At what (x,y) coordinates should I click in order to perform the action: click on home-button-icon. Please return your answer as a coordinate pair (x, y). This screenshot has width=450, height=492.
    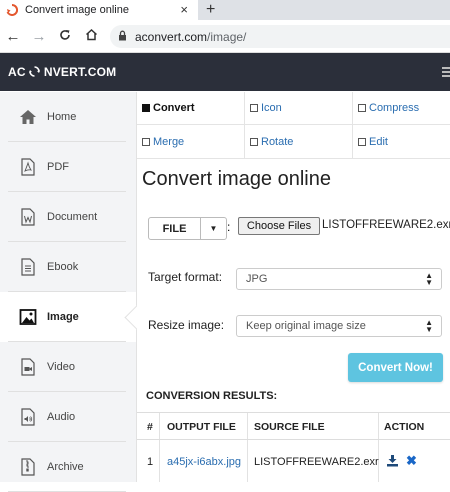
    Looking at the image, I should click on (91, 36).